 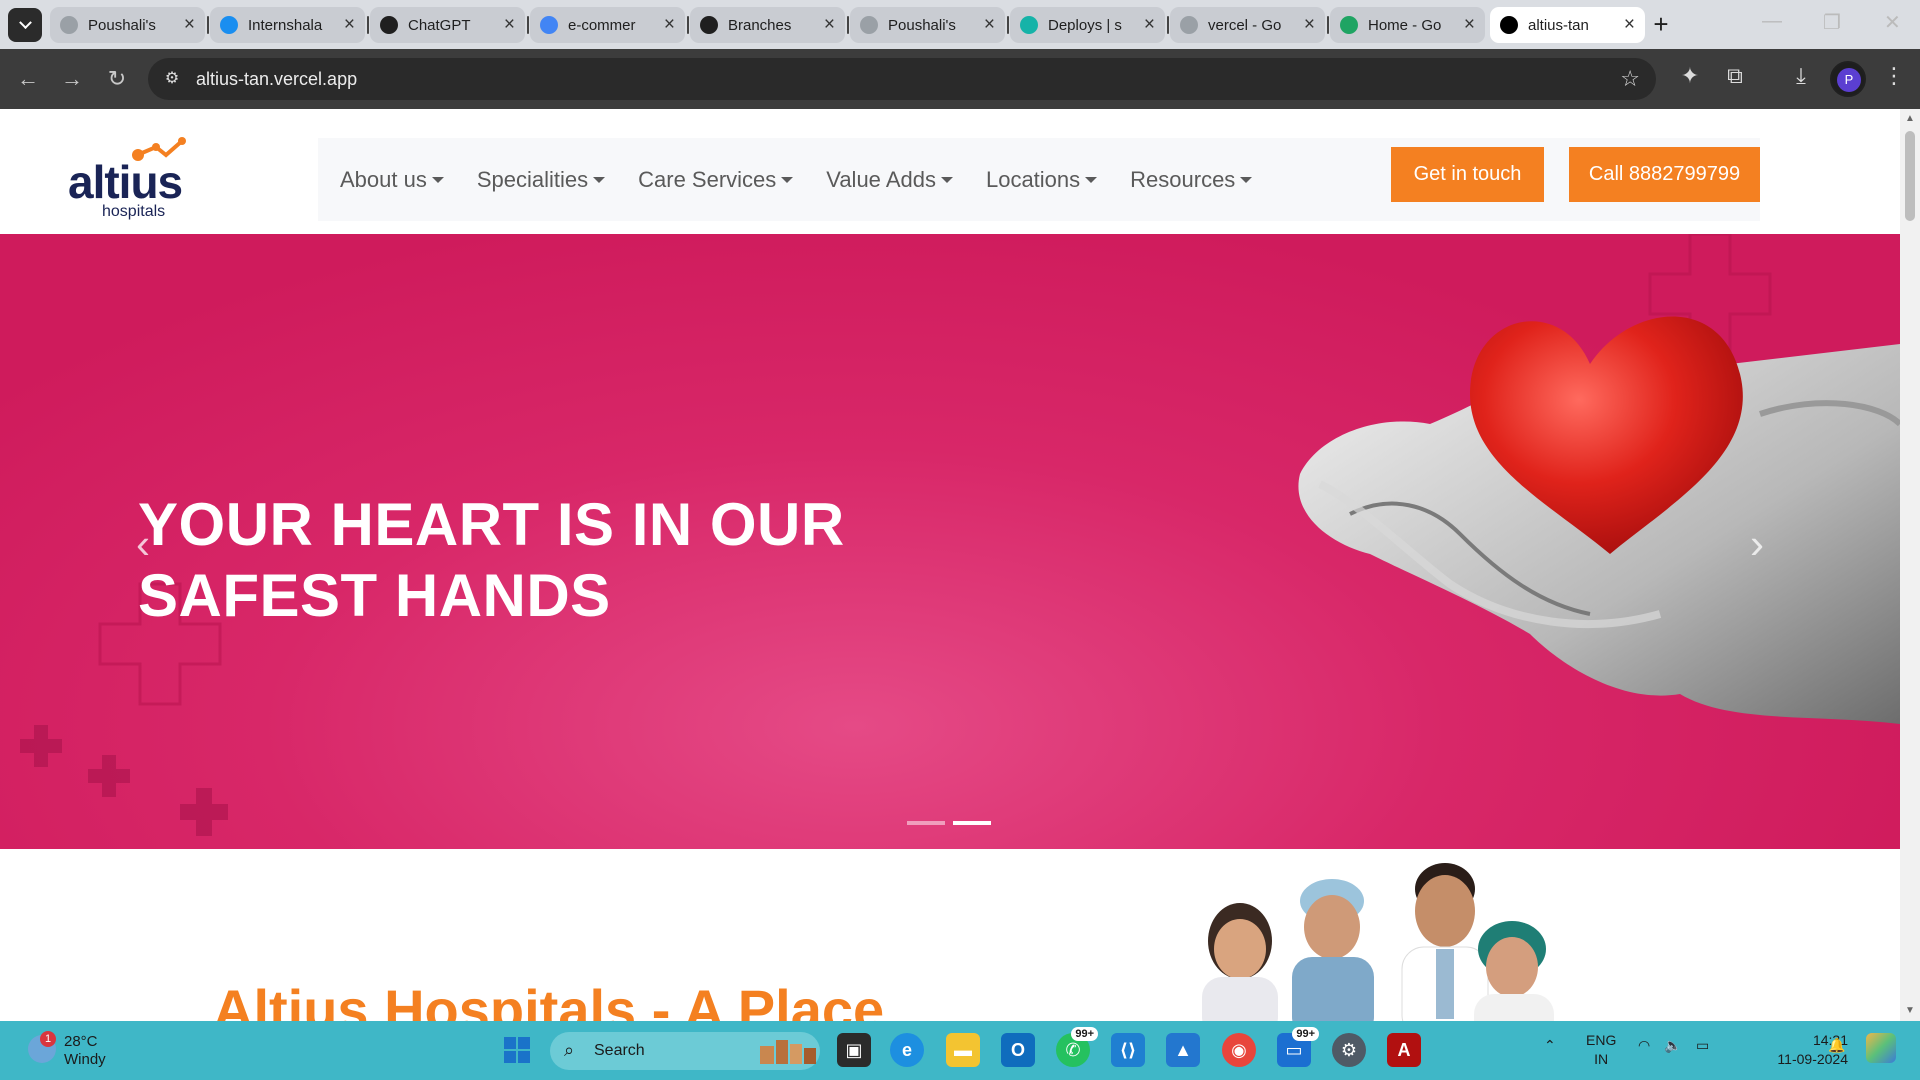 I want to click on browser-tab: Branches ×, so click(x=769, y=25).